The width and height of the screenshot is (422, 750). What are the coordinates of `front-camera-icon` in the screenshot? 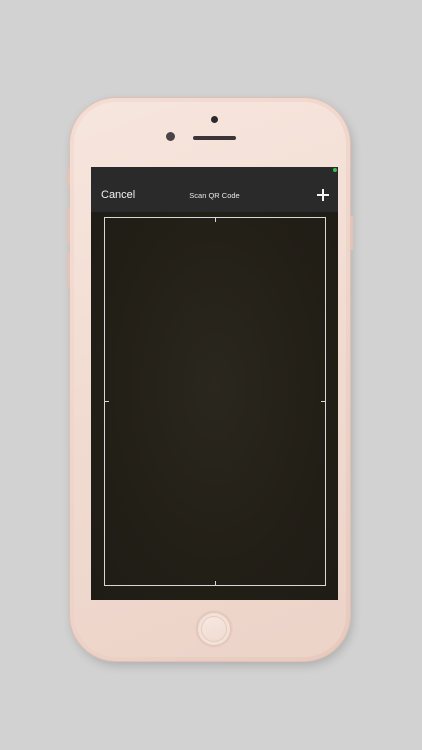 It's located at (170, 136).